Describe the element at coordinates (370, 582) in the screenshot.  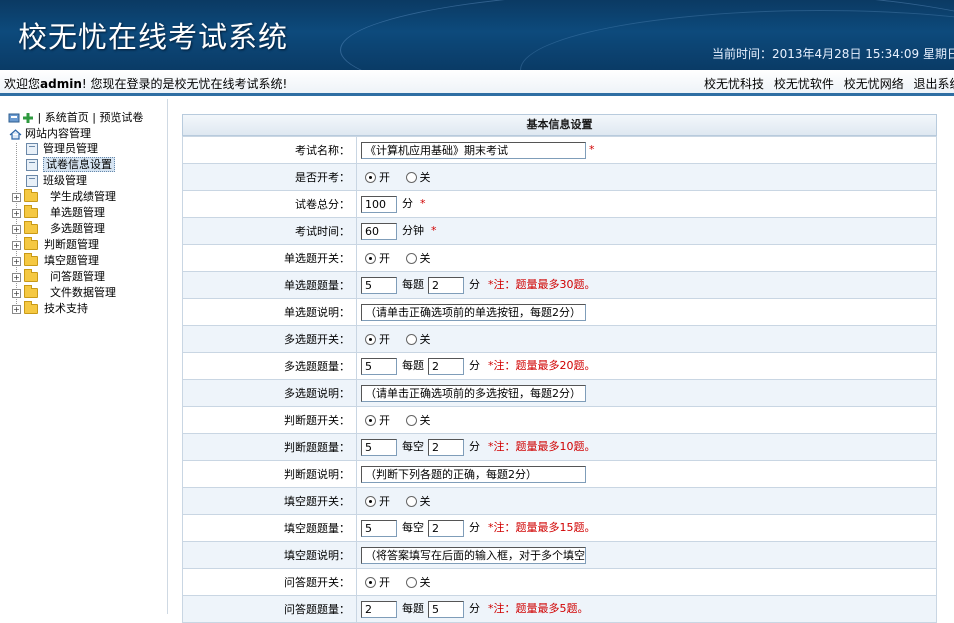
I see `qa-on-radio` at that location.